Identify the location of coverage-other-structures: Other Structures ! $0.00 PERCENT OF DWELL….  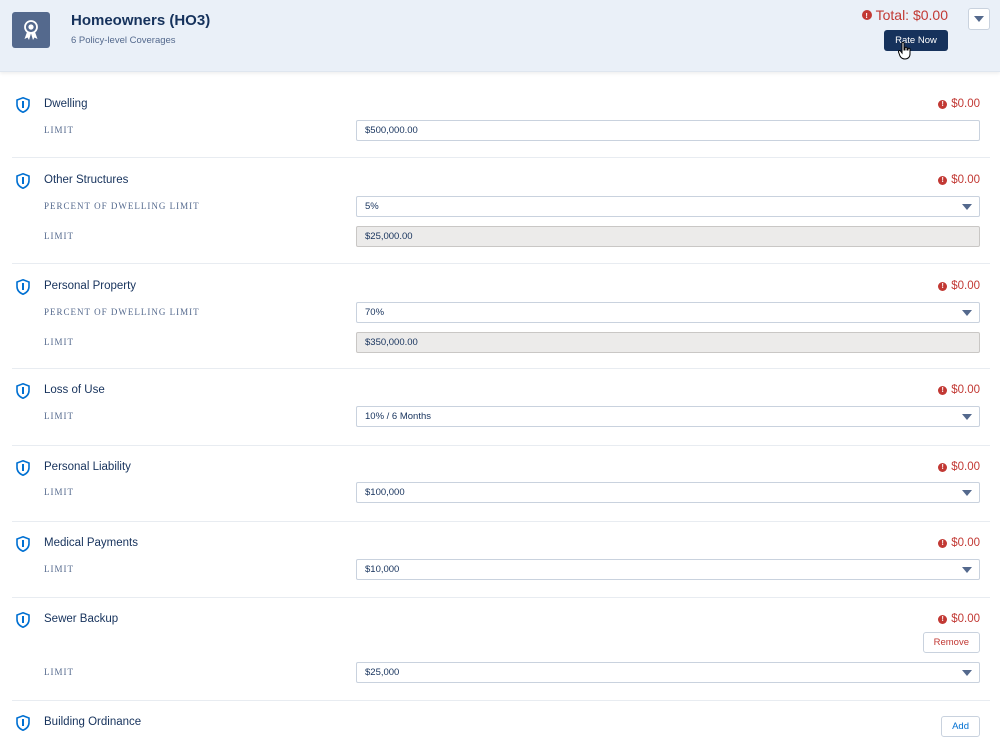
(501, 211).